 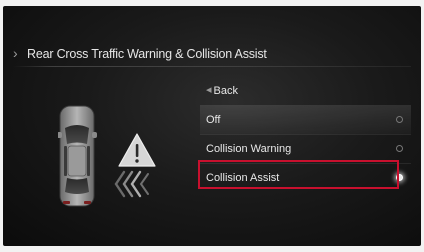 What do you see at coordinates (212, 66) in the screenshot?
I see `title-divider` at bounding box center [212, 66].